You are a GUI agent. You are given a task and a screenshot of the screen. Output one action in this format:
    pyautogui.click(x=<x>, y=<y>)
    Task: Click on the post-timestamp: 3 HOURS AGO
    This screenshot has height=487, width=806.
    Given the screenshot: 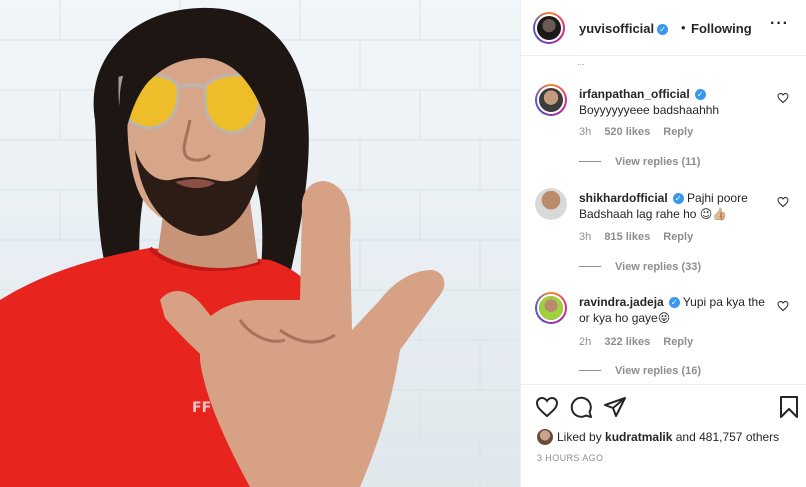 What is the action you would take?
    pyautogui.click(x=570, y=458)
    